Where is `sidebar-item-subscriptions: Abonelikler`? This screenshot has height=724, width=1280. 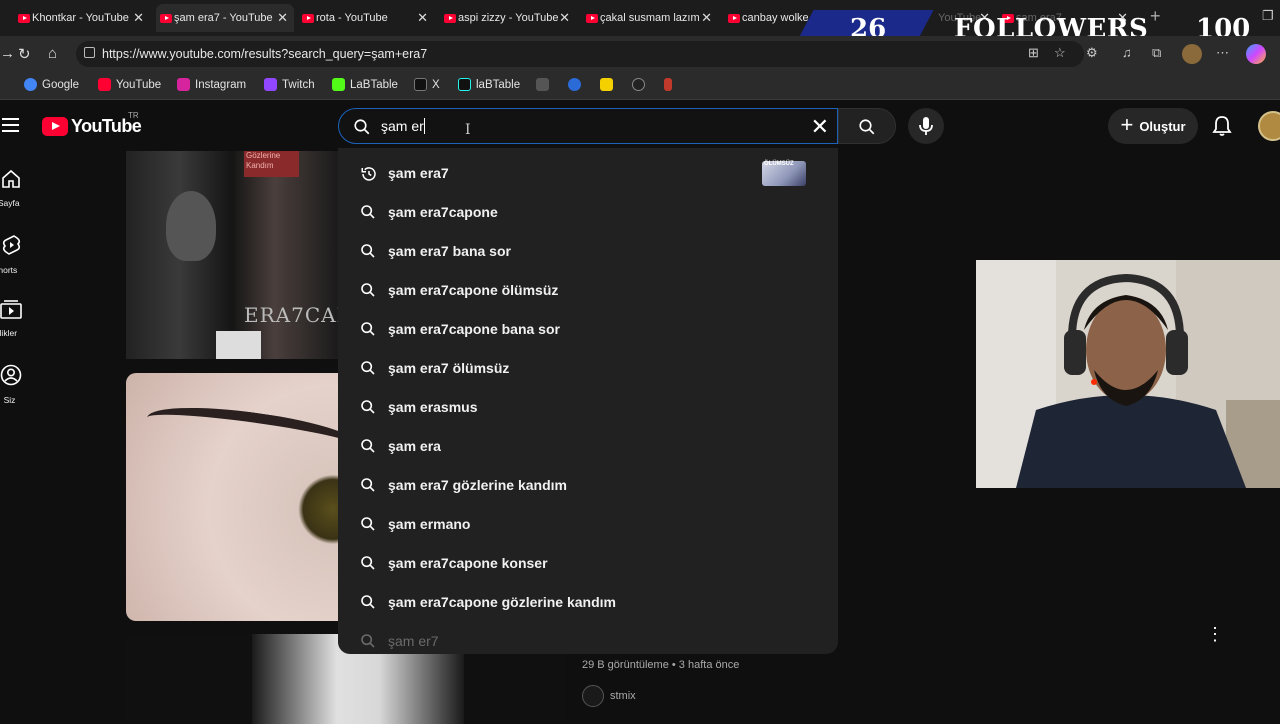 sidebar-item-subscriptions: Abonelikler is located at coordinates (16, 318).